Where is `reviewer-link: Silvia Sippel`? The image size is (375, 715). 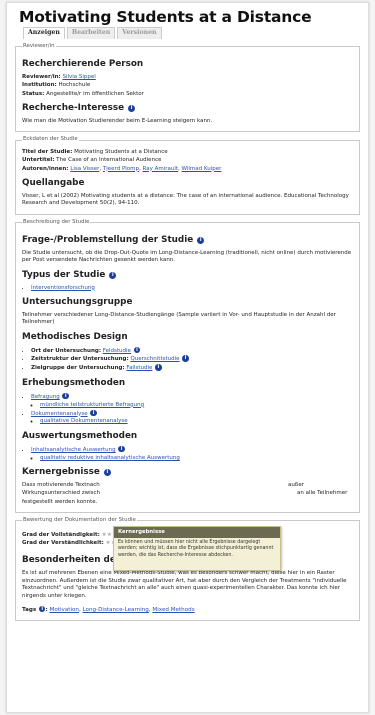
reviewer-link: Silvia Sippel is located at coordinates (78, 77).